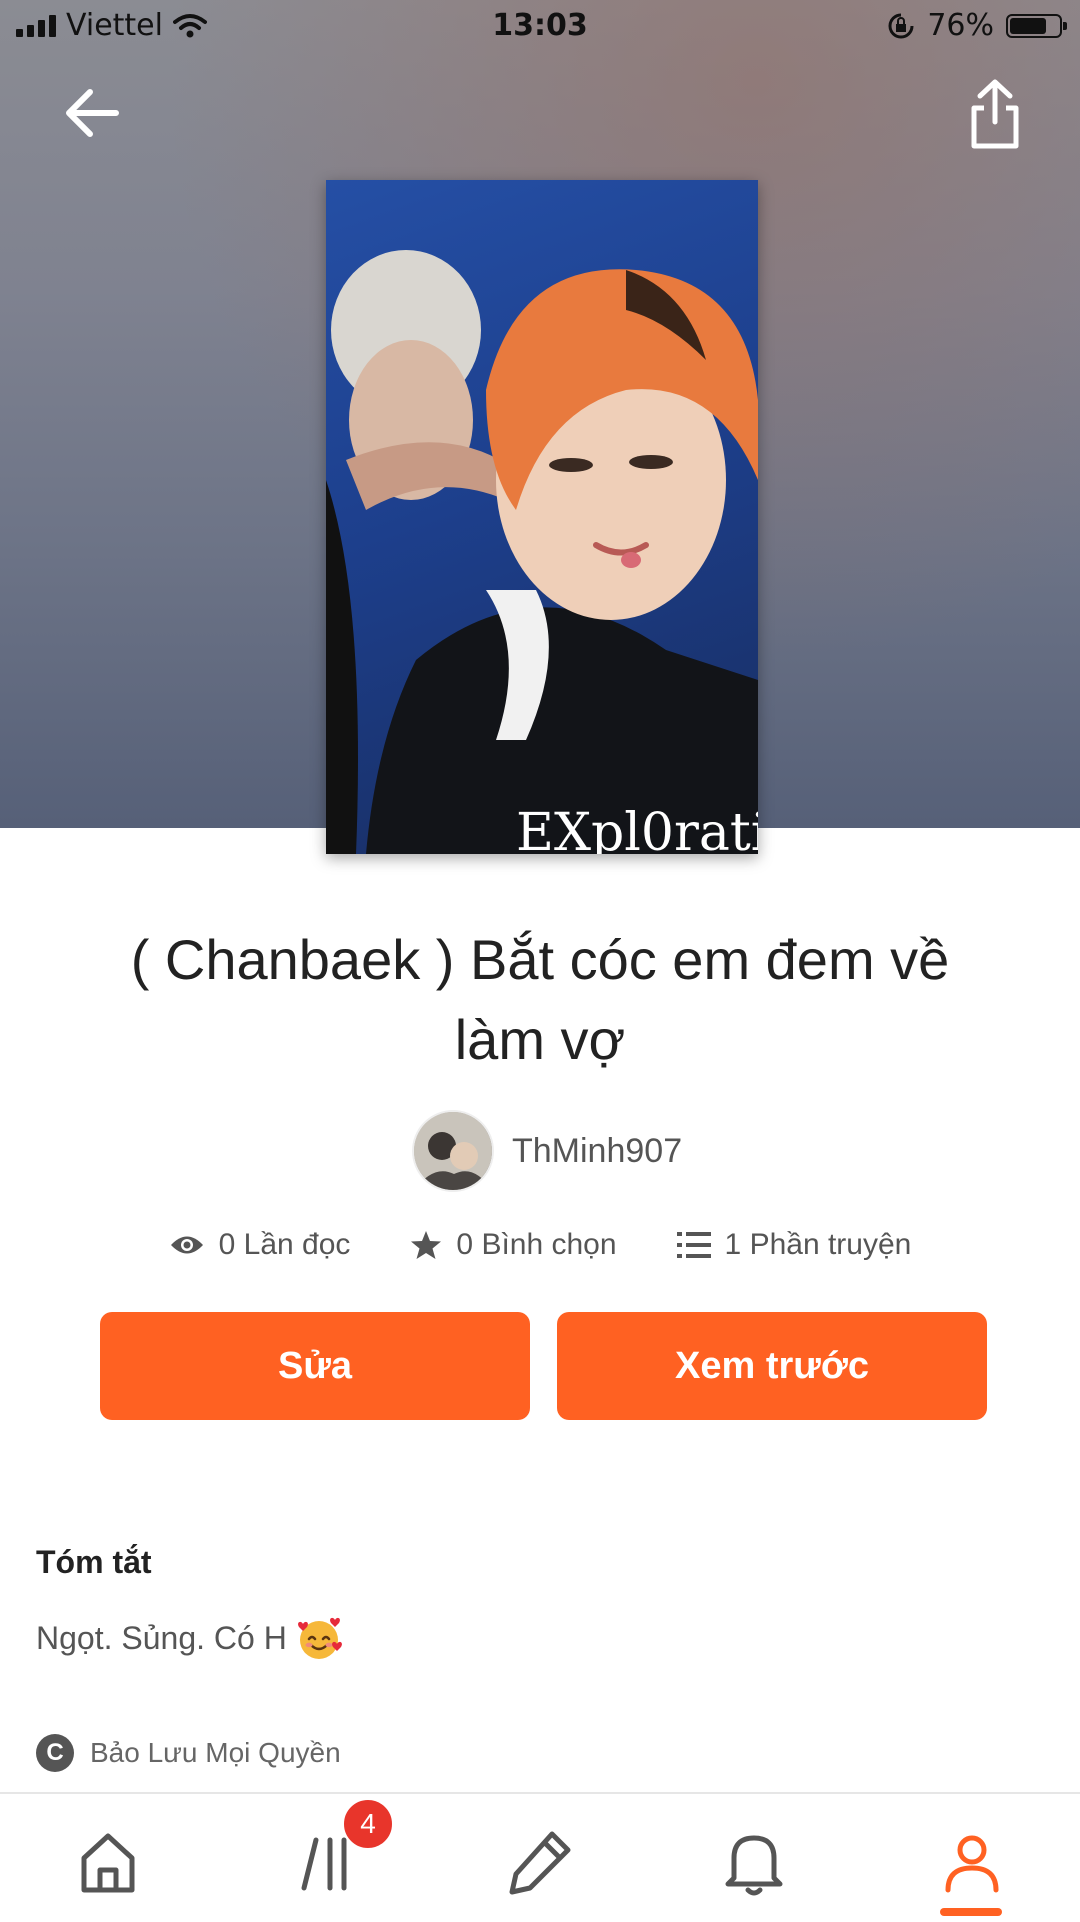  I want to click on home-icon, so click(108, 1862).